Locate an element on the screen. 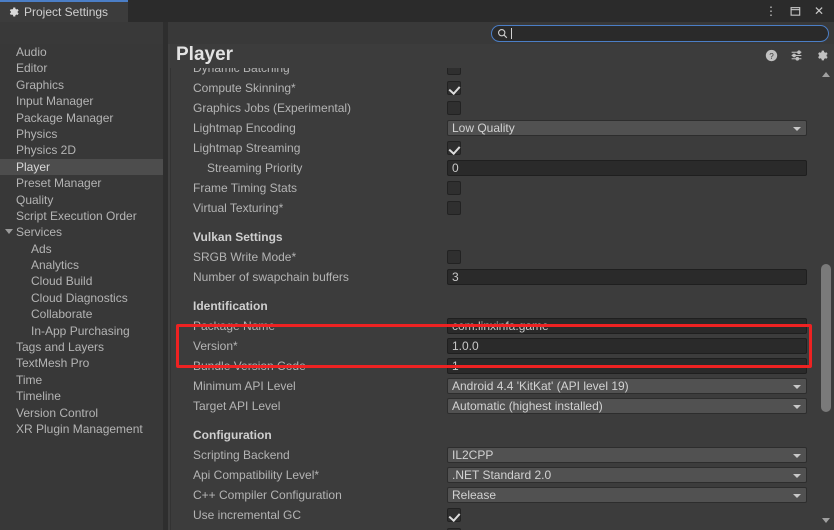 This screenshot has height=530, width=834. dropdown-c-compiler-configuration: Release is located at coordinates (627, 495).